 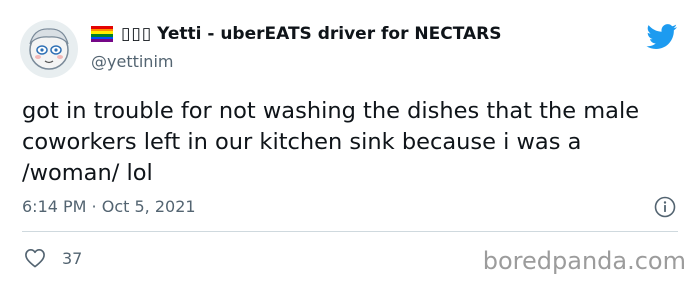 What do you see at coordinates (137, 34) in the screenshot?
I see `emoji-placeholder: ▯▯▯` at bounding box center [137, 34].